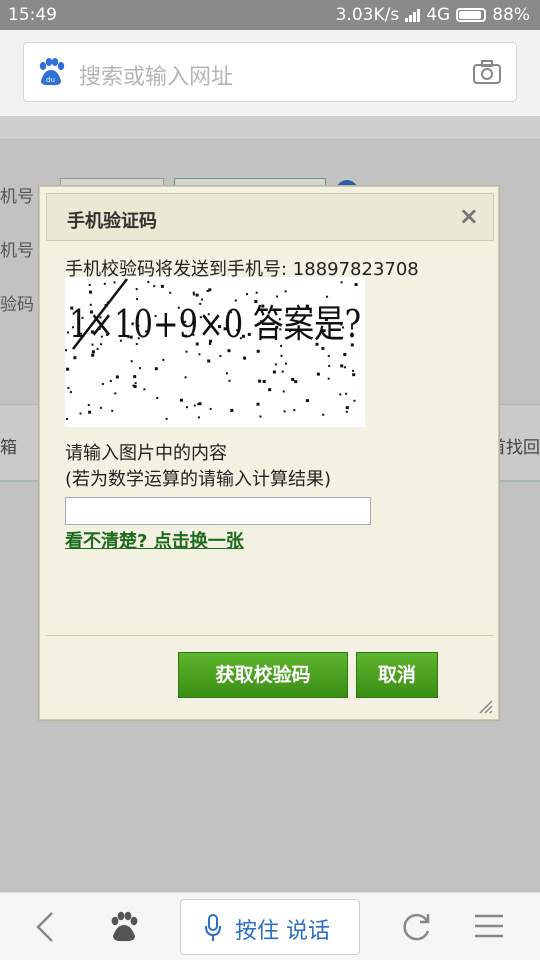  Describe the element at coordinates (397, 675) in the screenshot. I see `cancel-button: 取消` at that location.